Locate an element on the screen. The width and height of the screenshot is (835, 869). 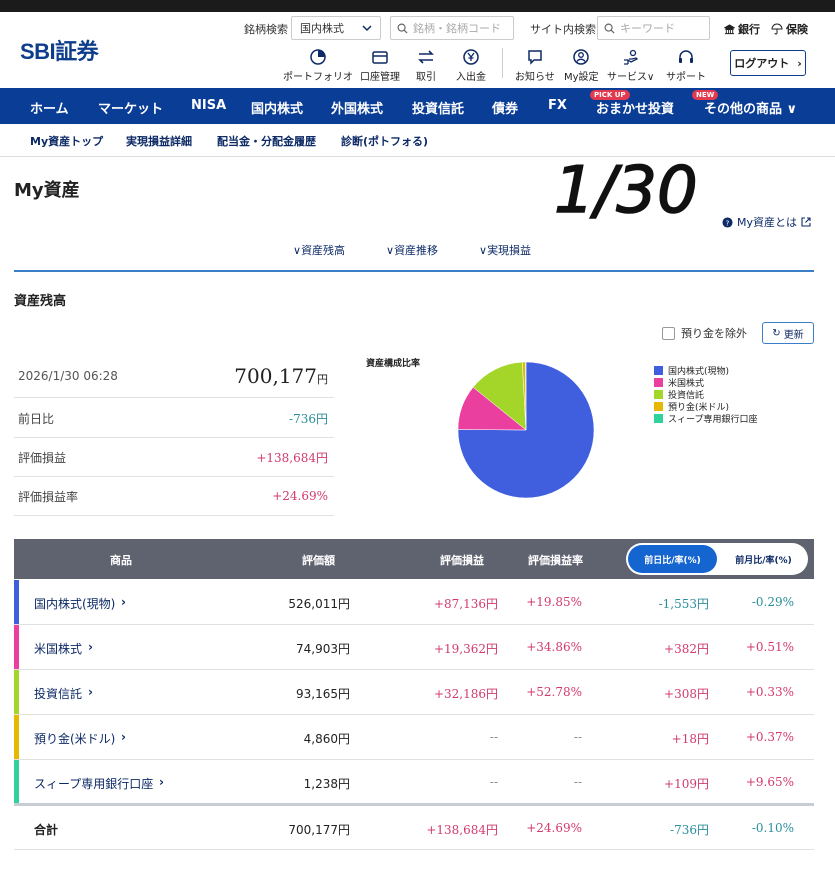
table-row: スィープ専用銀行口座 › 1,238円 -- -- +109円 +9.65% is located at coordinates (414, 782).